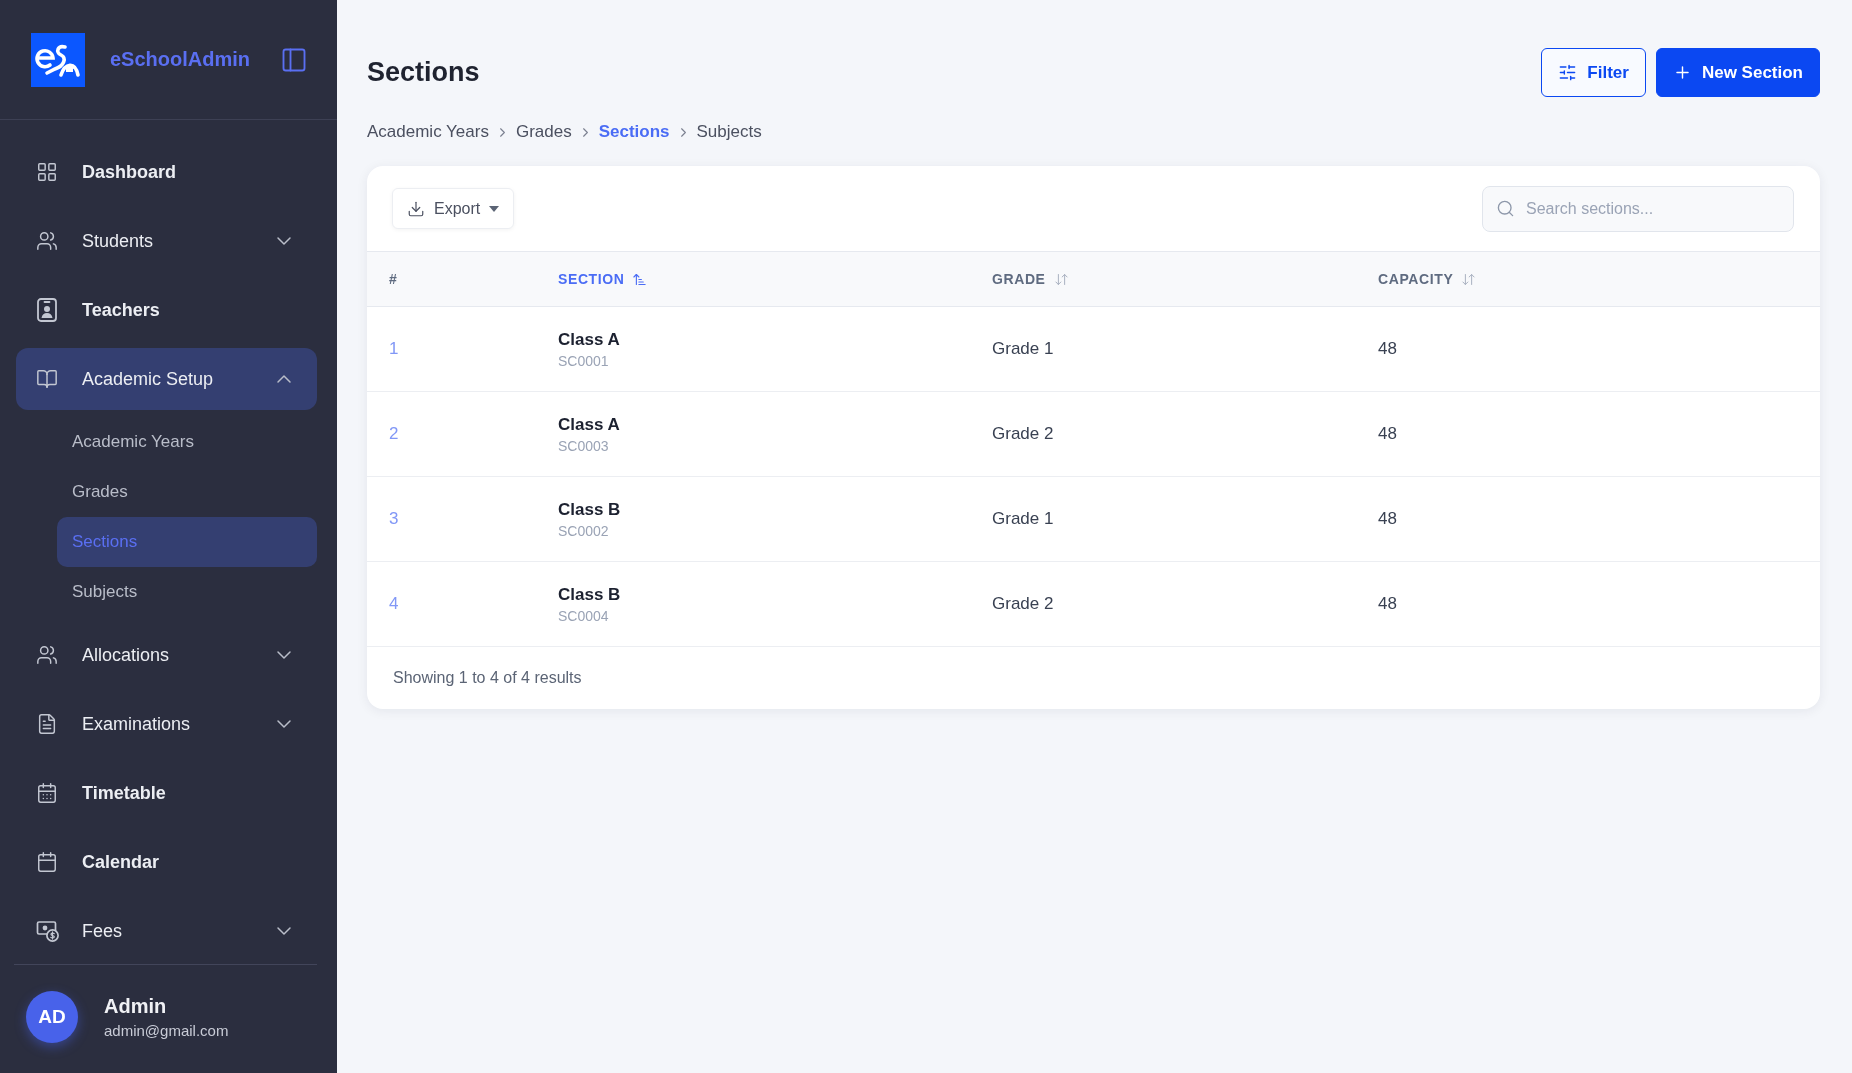  What do you see at coordinates (1427, 279) in the screenshot?
I see `column-header: CAPACITY` at bounding box center [1427, 279].